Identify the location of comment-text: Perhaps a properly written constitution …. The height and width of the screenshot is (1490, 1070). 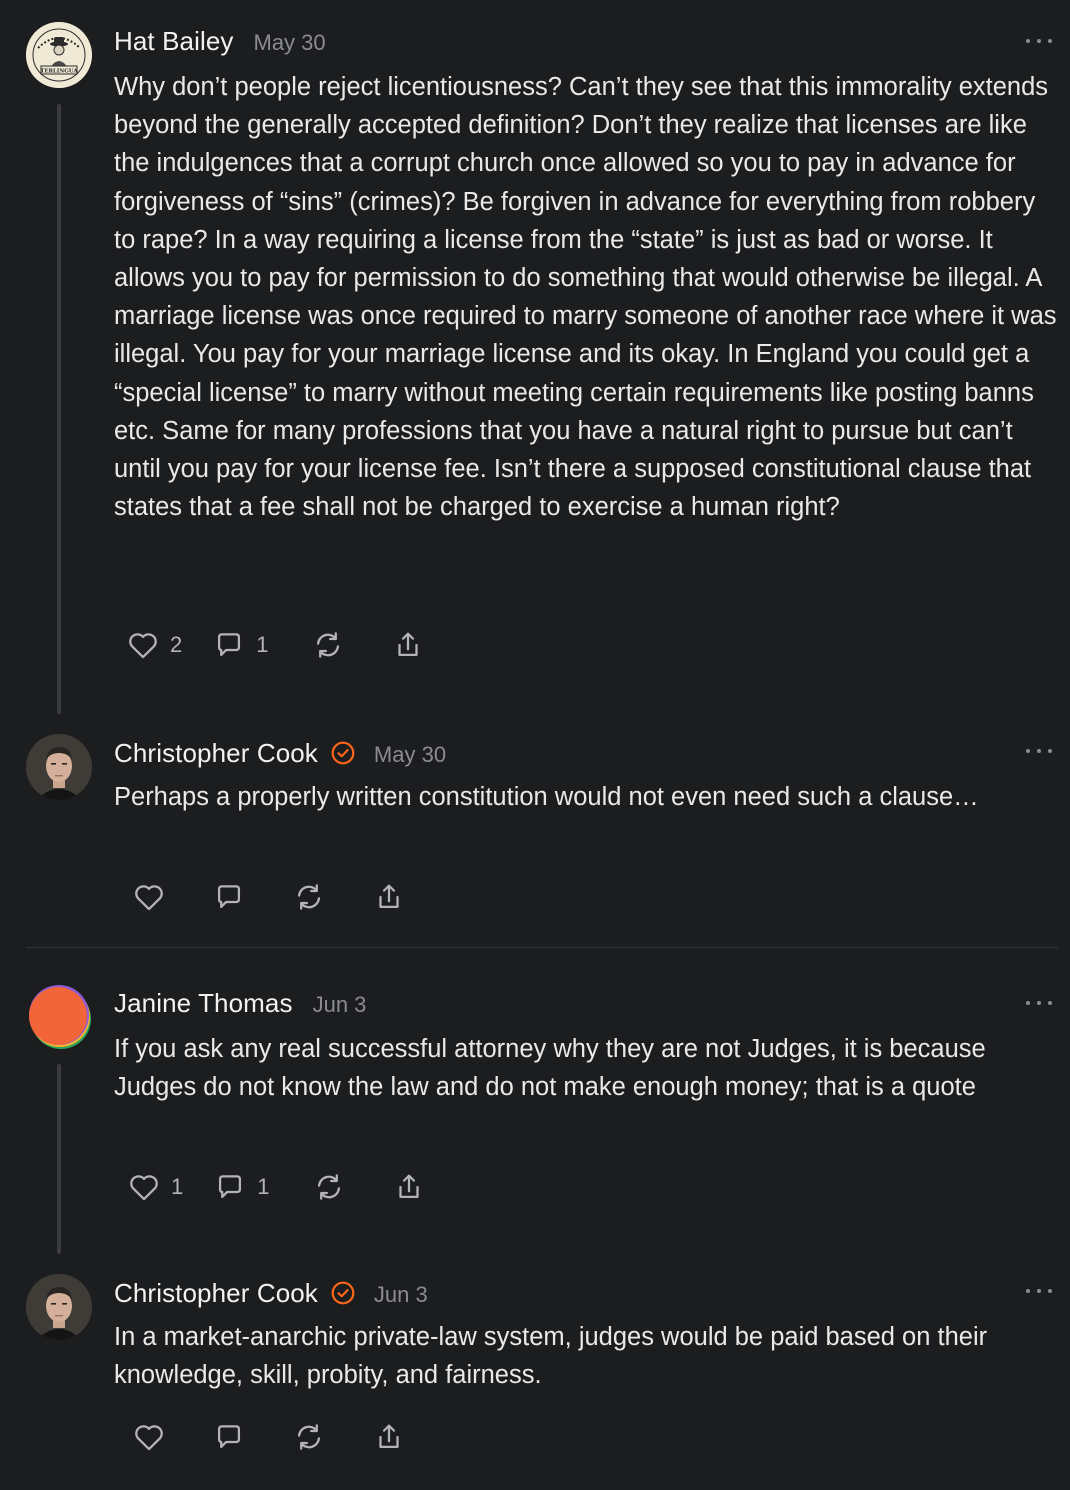
(546, 797).